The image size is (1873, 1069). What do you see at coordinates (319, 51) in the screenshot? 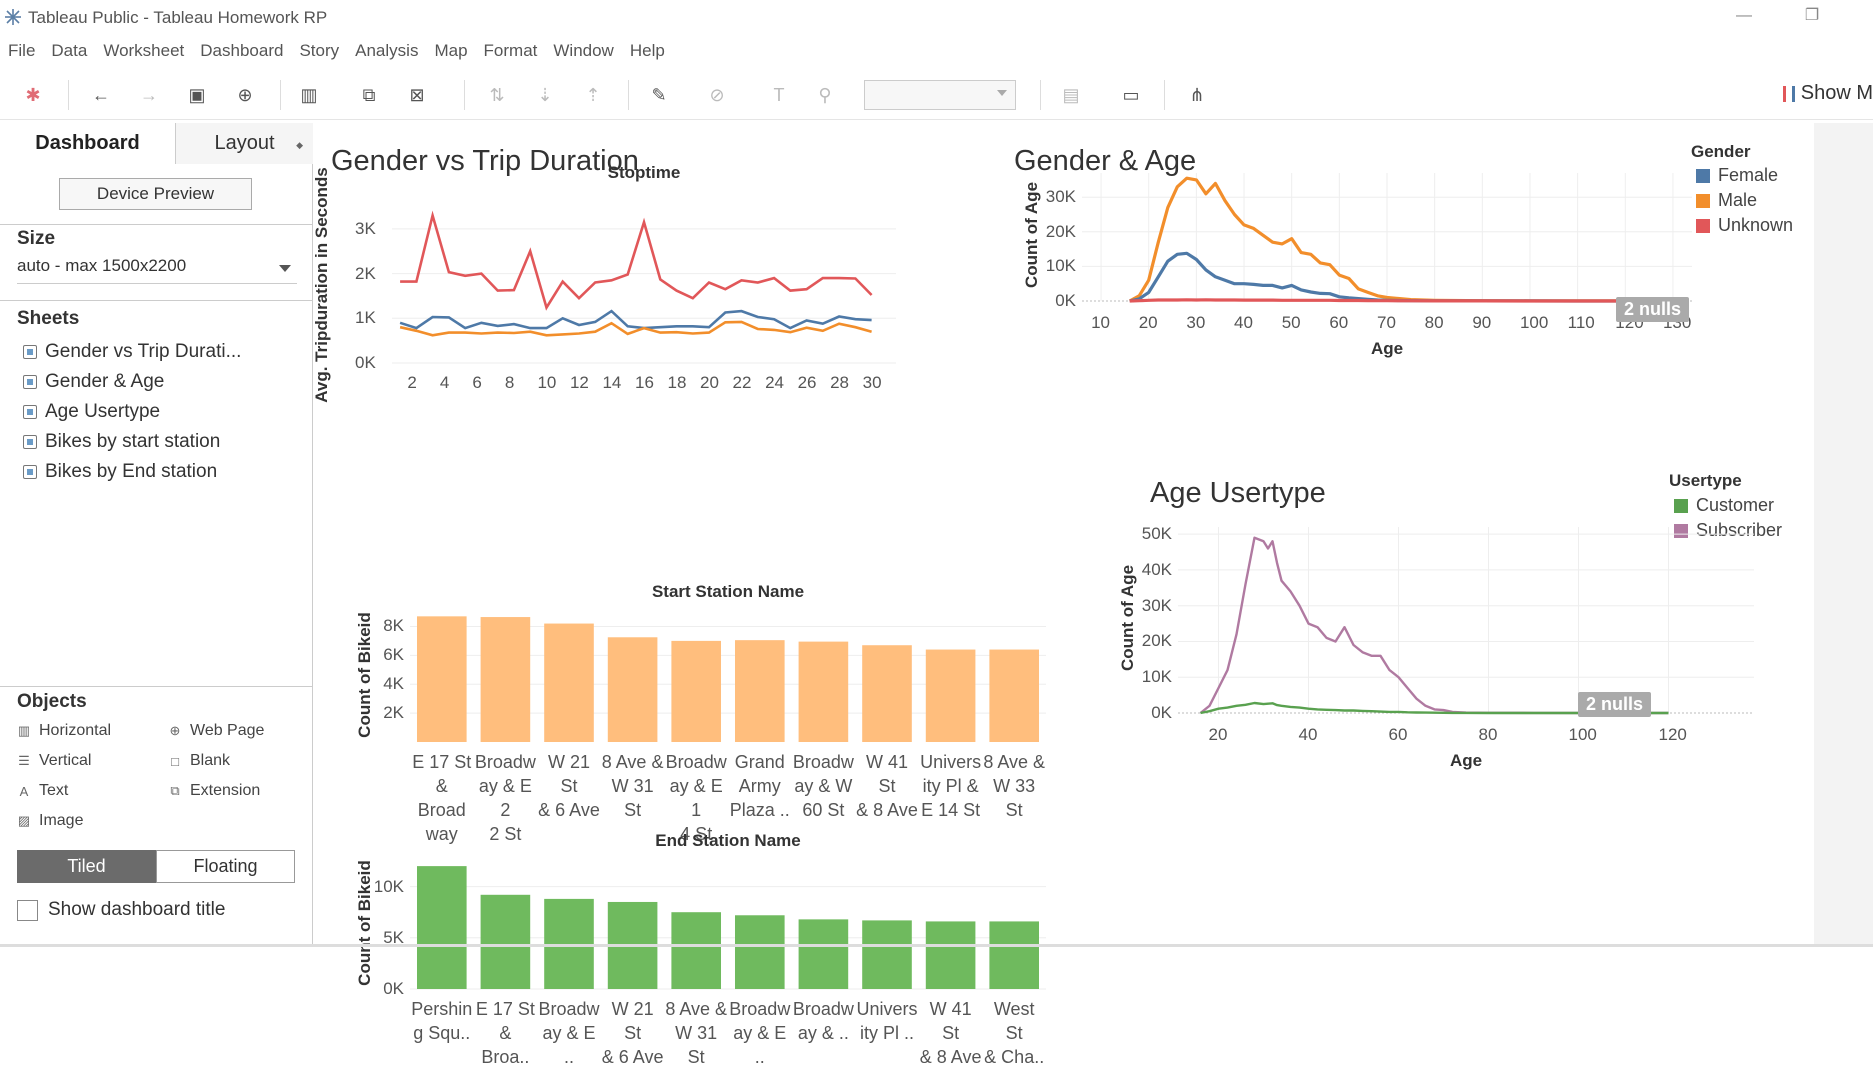
I see `menu-story: Story` at bounding box center [319, 51].